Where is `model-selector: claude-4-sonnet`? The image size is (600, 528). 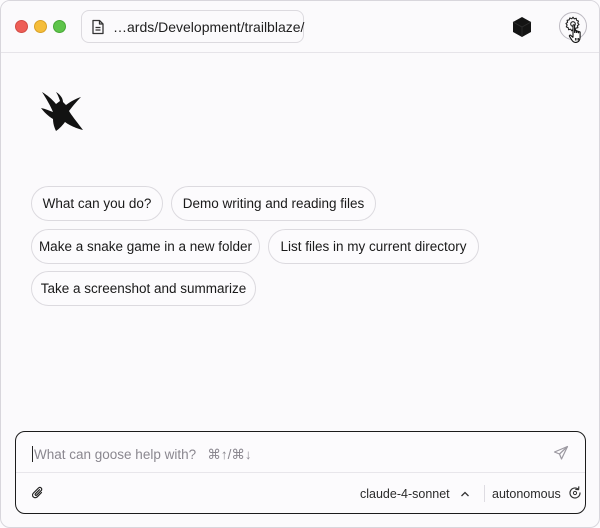 model-selector: claude-4-sonnet is located at coordinates (415, 494).